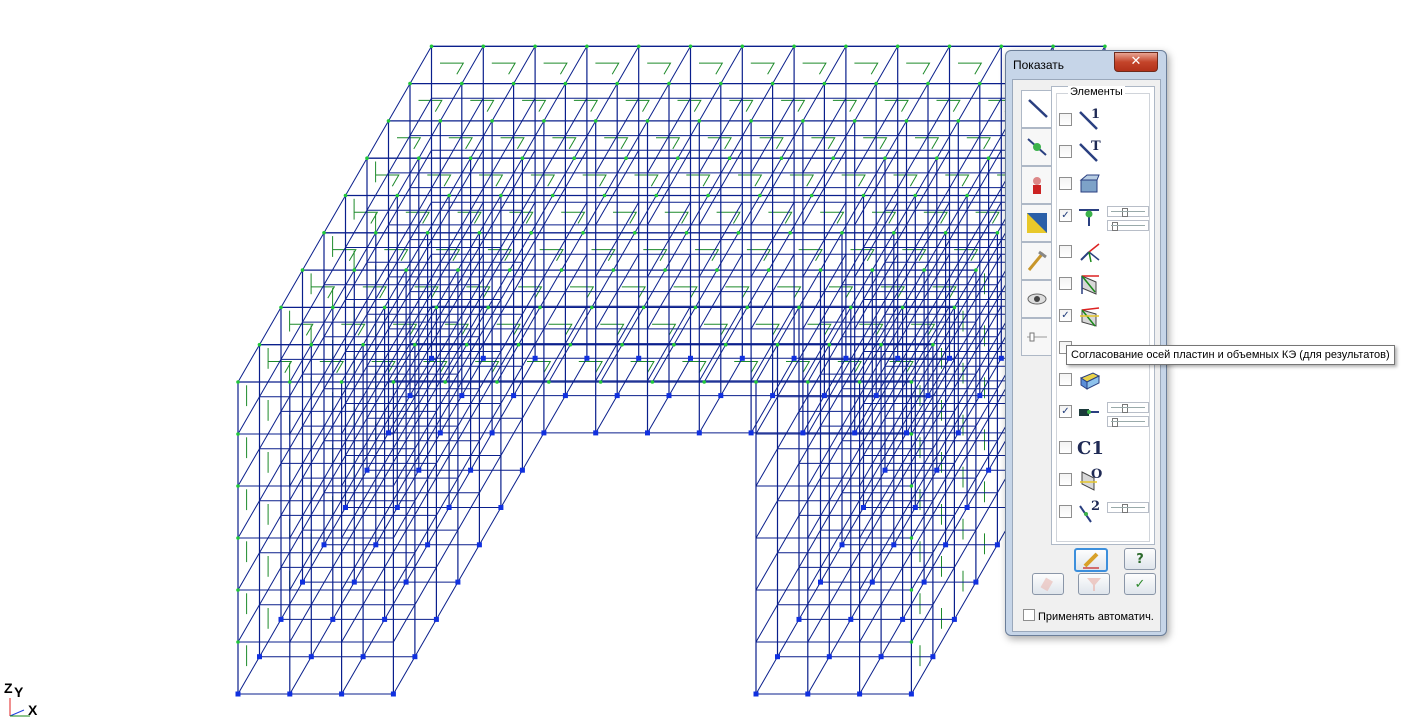 Image resolution: width=1414 pixels, height=726 pixels. I want to click on checkbox-c1-label, so click(1065, 447).